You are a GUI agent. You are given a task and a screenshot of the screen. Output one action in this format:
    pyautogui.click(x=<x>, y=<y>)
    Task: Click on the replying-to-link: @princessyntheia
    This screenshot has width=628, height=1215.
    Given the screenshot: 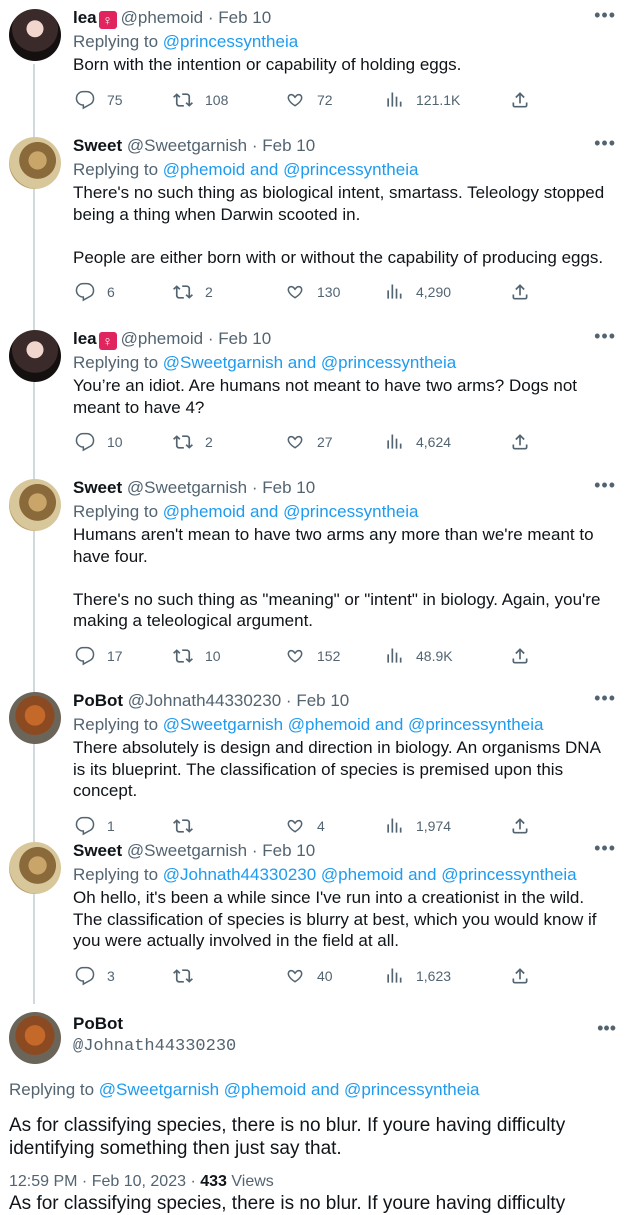 What is the action you would take?
    pyautogui.click(x=230, y=41)
    